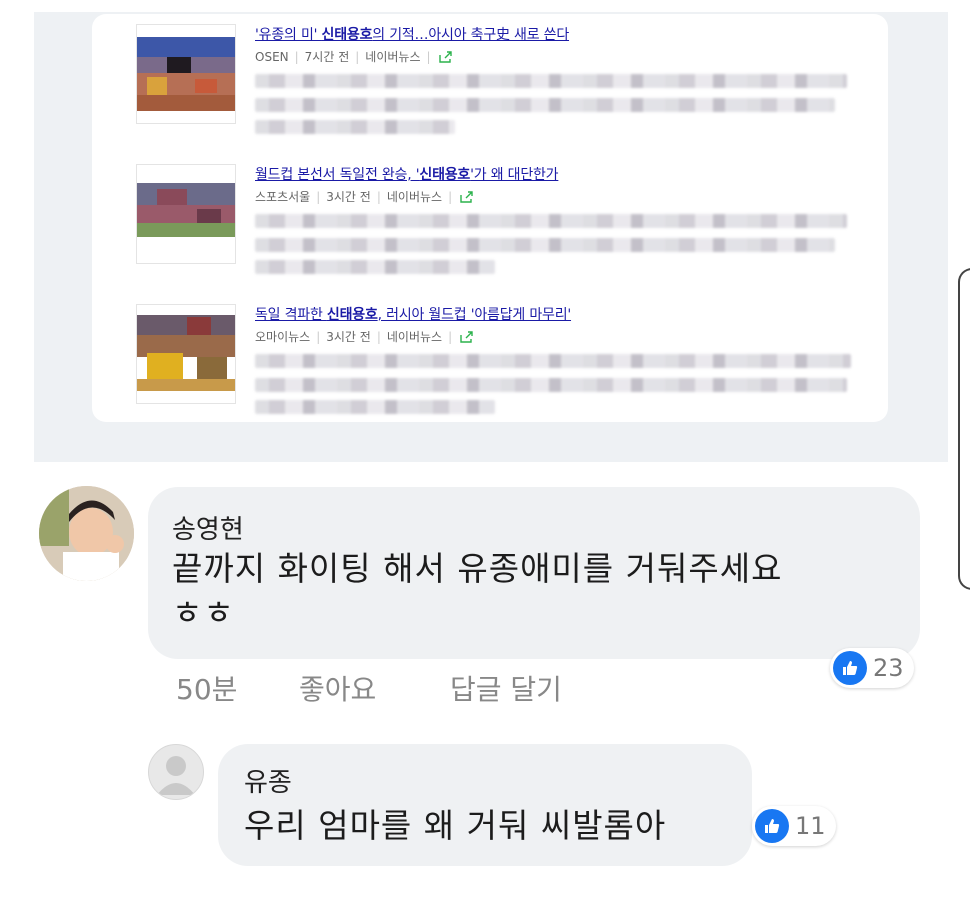 The height and width of the screenshot is (909, 970). What do you see at coordinates (485, 805) in the screenshot?
I see `reply-bubble: 유종 우리 엄마를 왜 거둬 씨발롬아` at bounding box center [485, 805].